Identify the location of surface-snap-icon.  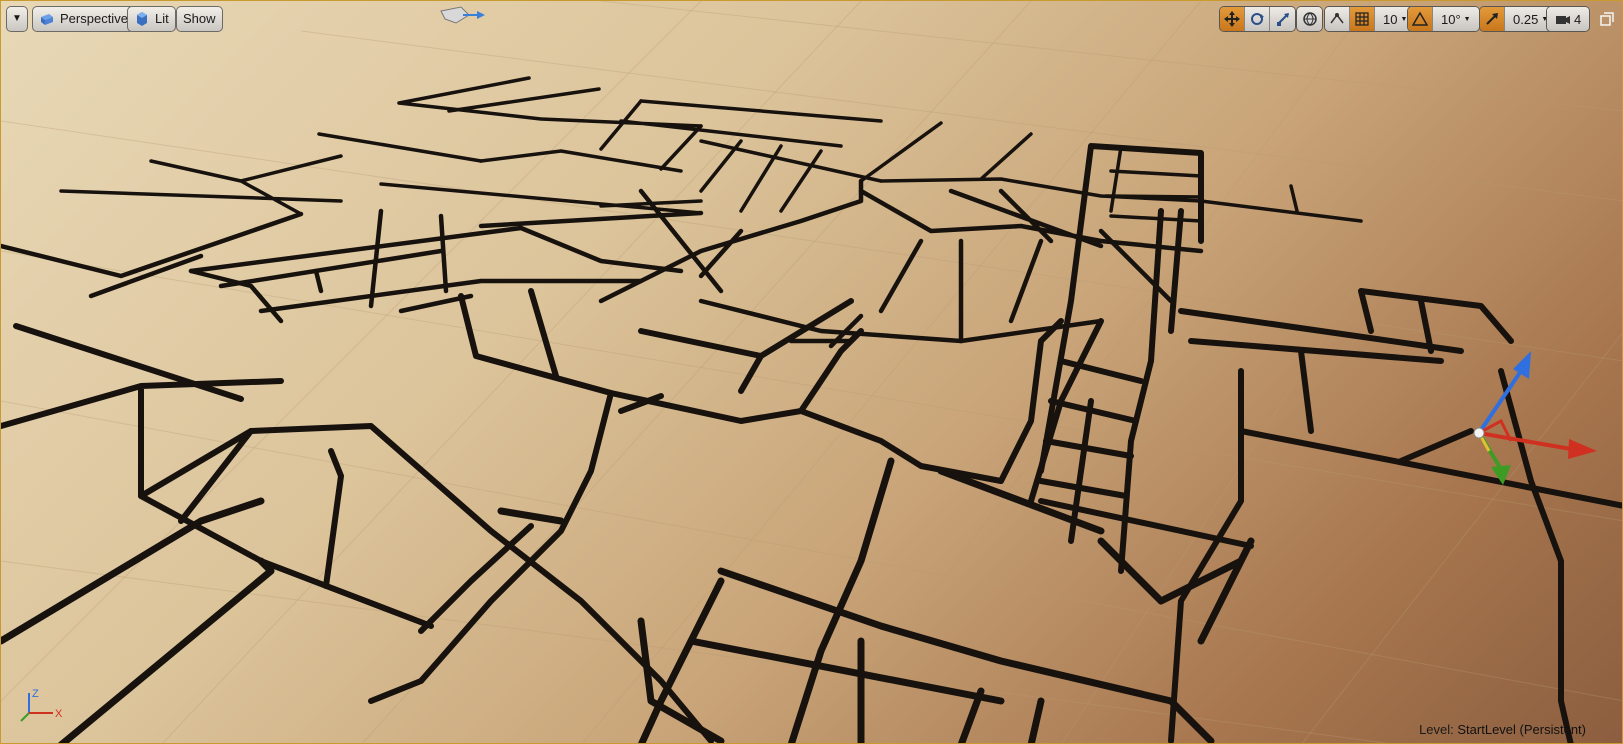
(1337, 18).